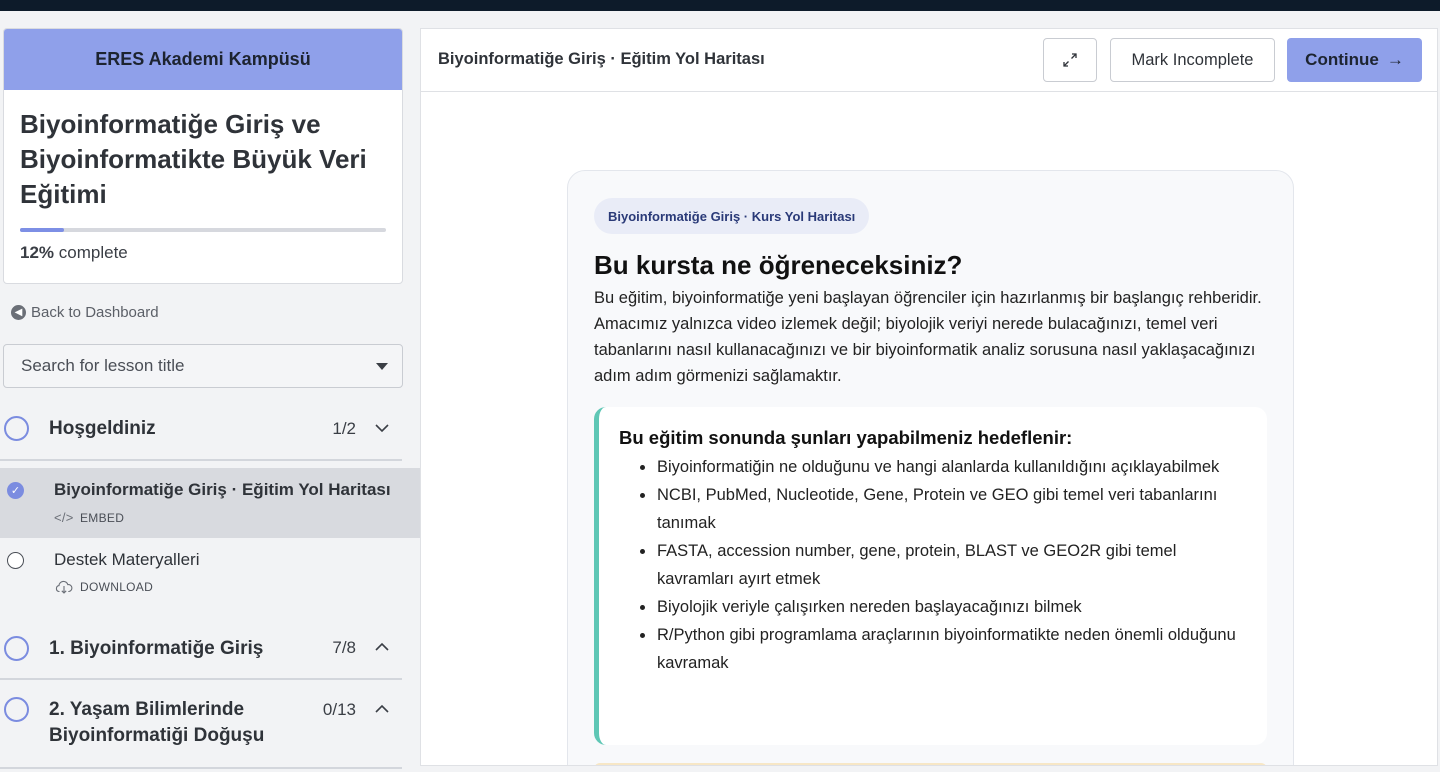 The height and width of the screenshot is (772, 1440). Describe the element at coordinates (203, 59) in the screenshot. I see `campus-name: ERES Akademi Kampüsü` at that location.